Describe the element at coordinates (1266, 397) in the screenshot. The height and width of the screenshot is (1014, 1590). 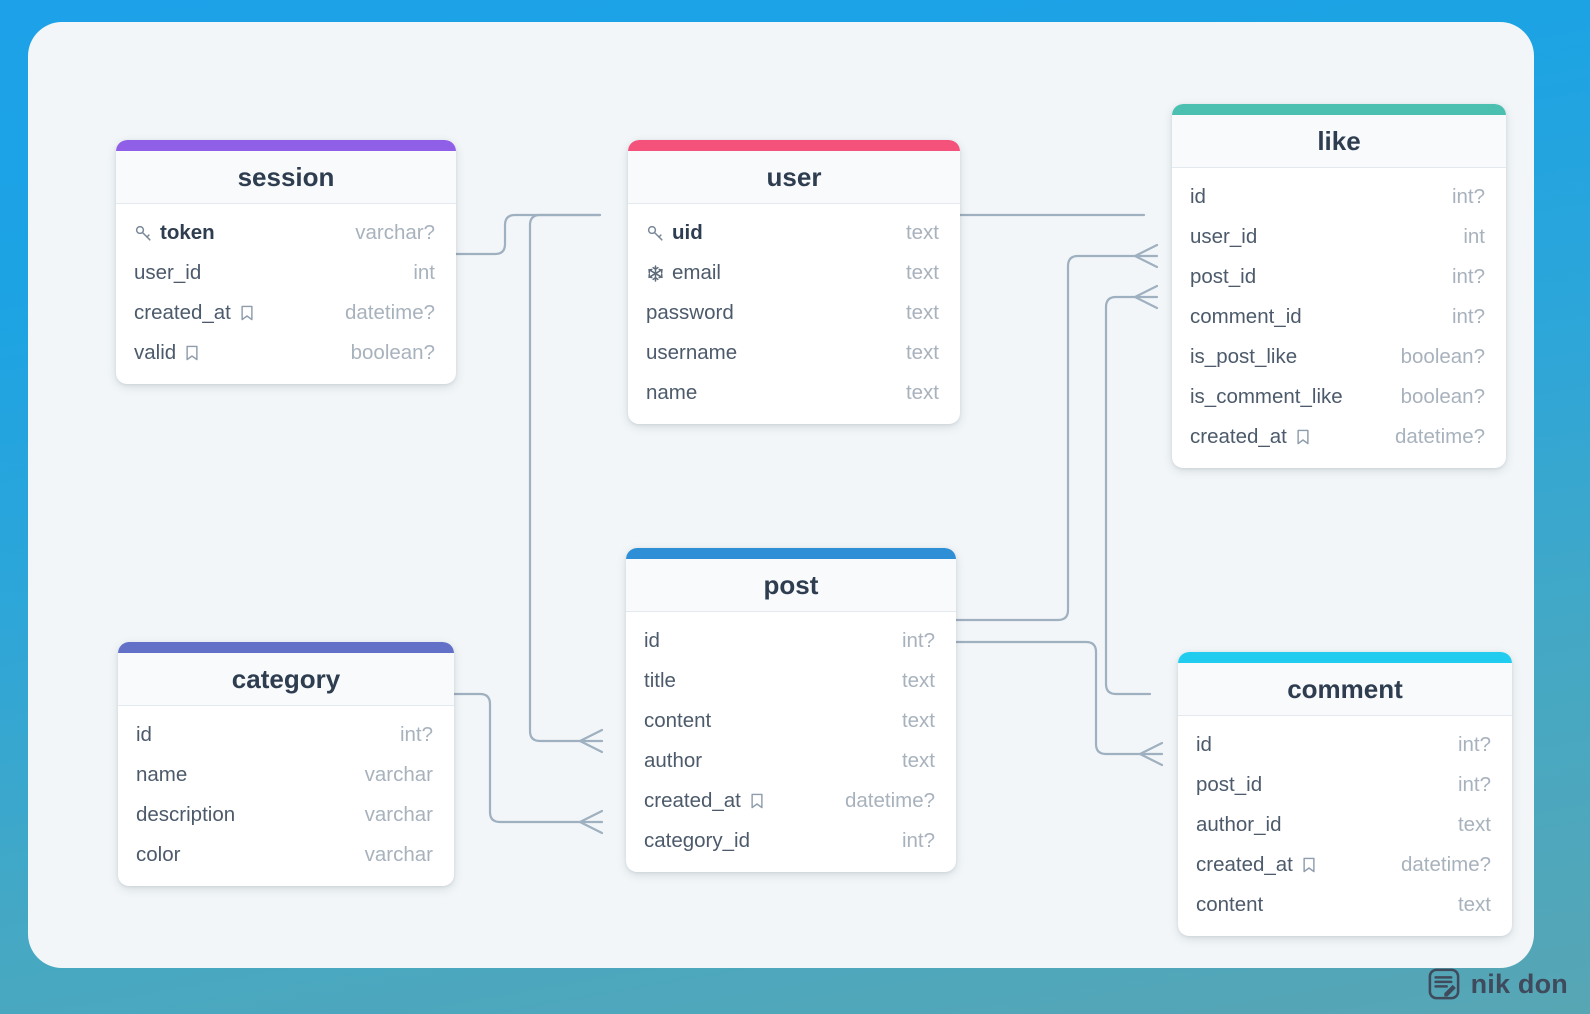
I see `column-name-group: is_comment_like` at that location.